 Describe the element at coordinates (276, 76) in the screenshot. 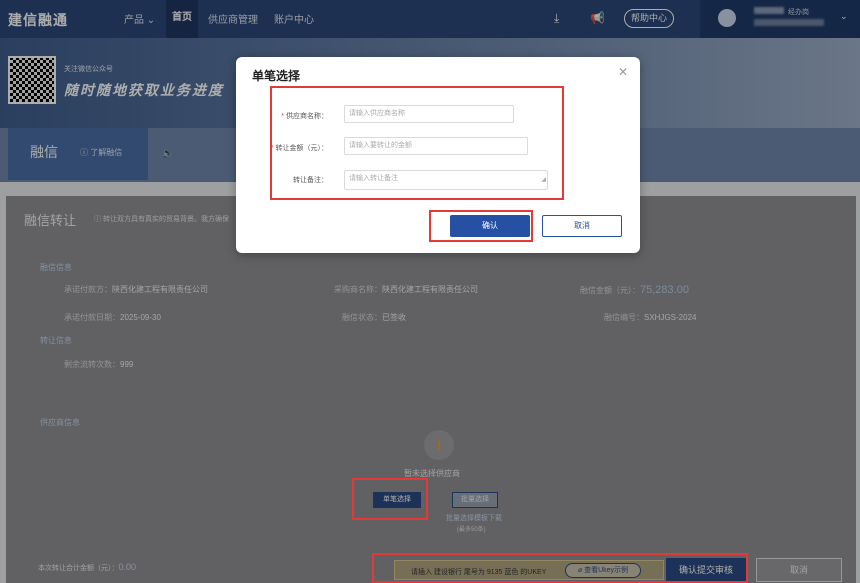

I see `modal-title: 单笔选择` at that location.